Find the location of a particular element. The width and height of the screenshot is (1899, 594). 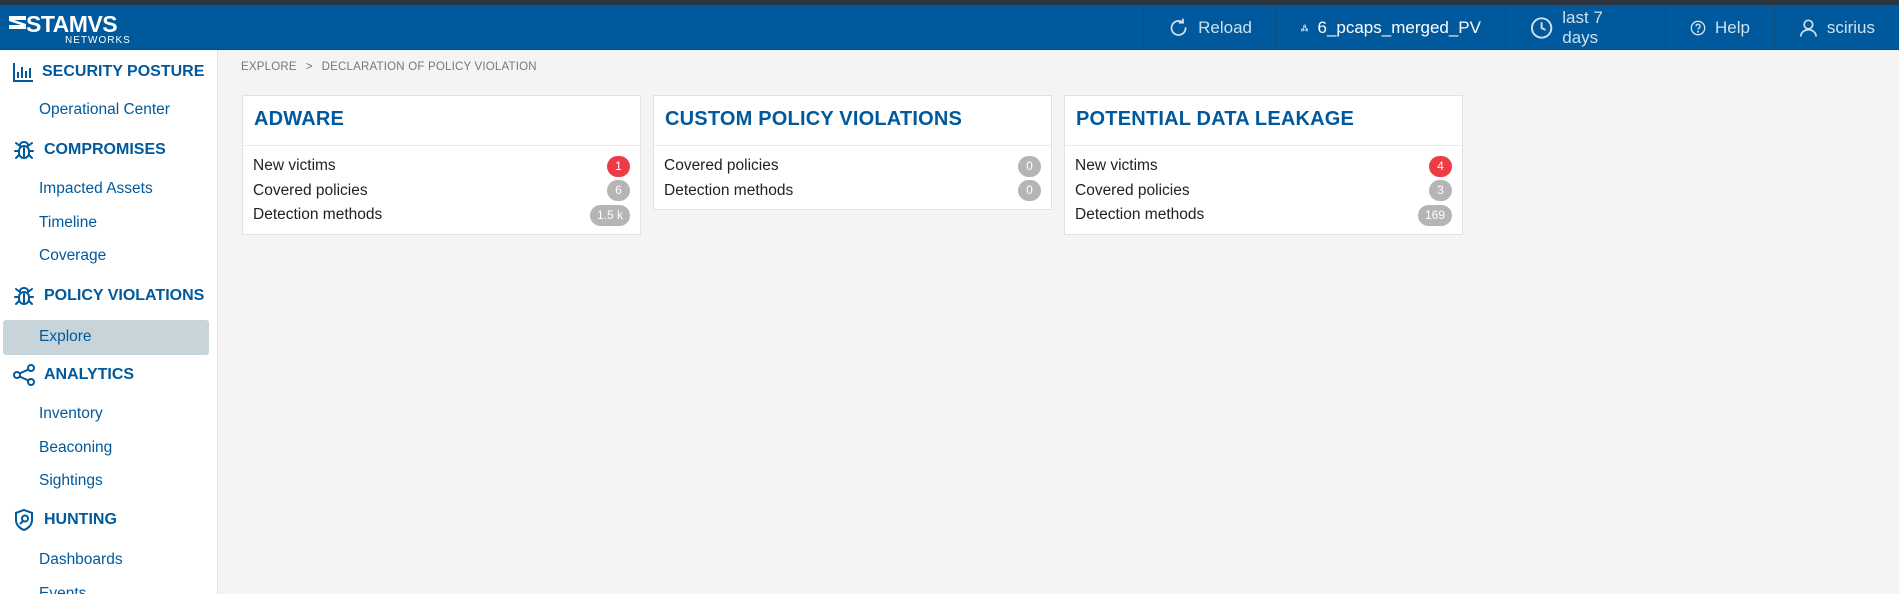

time-period-selector: last 7 days is located at coordinates (1585, 27).